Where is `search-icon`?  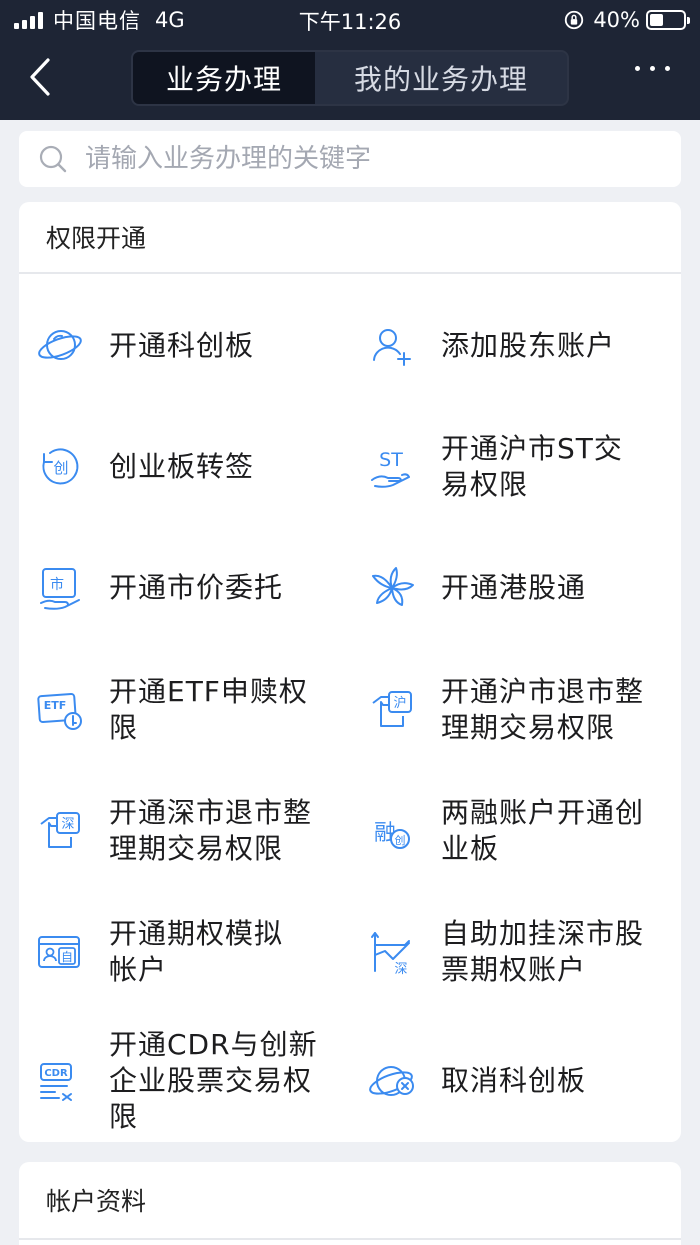
search-icon is located at coordinates (53, 159).